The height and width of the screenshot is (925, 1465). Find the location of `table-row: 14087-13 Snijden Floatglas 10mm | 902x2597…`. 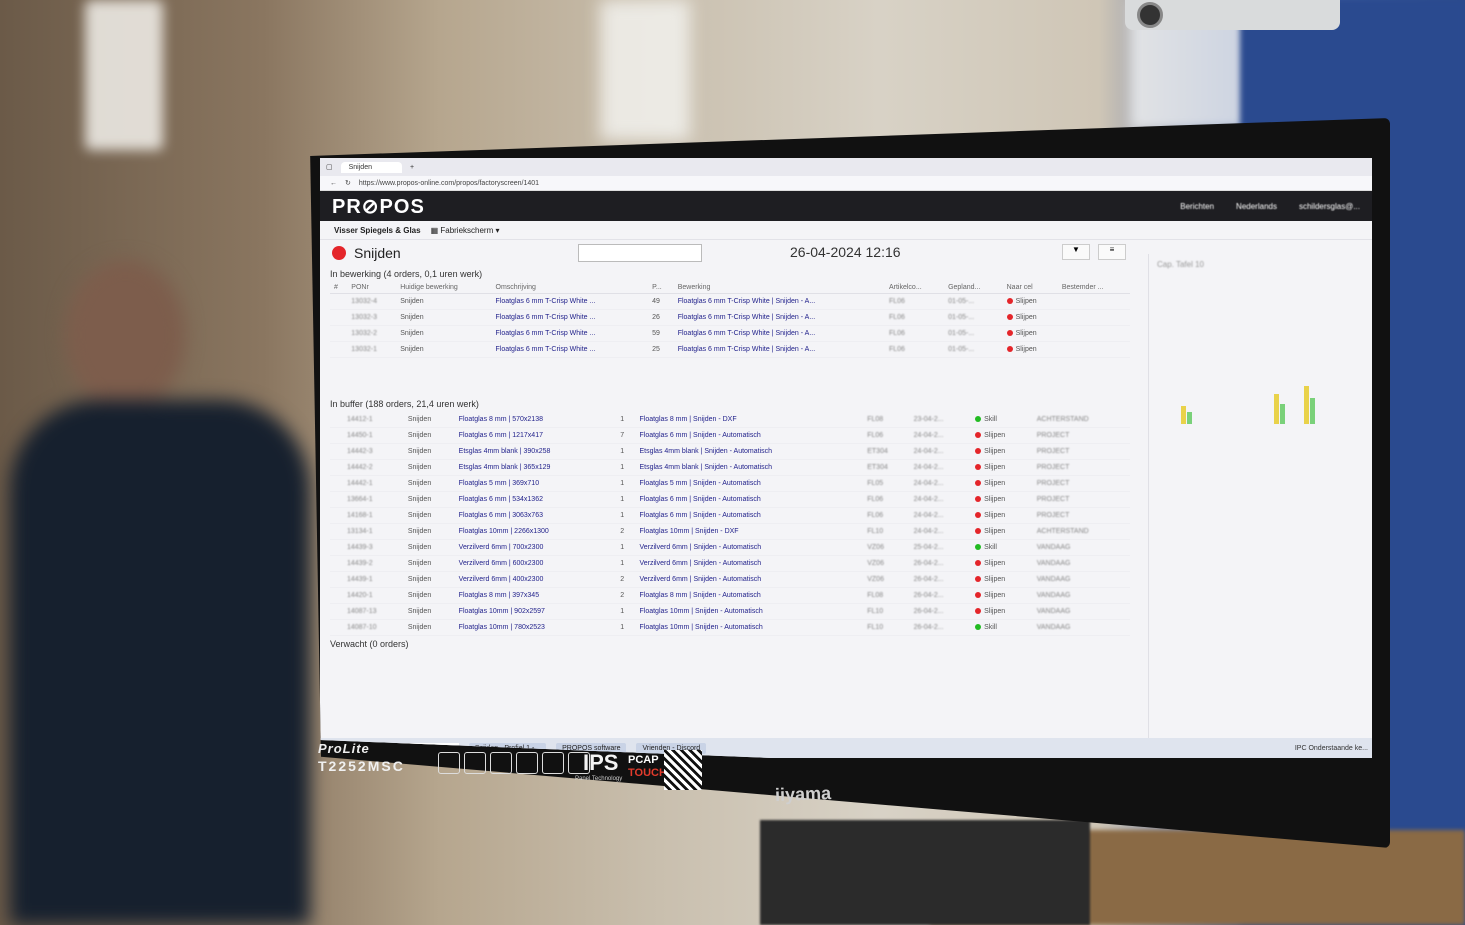

table-row: 14087-13 Snijden Floatglas 10mm | 902x2597… is located at coordinates (730, 611).